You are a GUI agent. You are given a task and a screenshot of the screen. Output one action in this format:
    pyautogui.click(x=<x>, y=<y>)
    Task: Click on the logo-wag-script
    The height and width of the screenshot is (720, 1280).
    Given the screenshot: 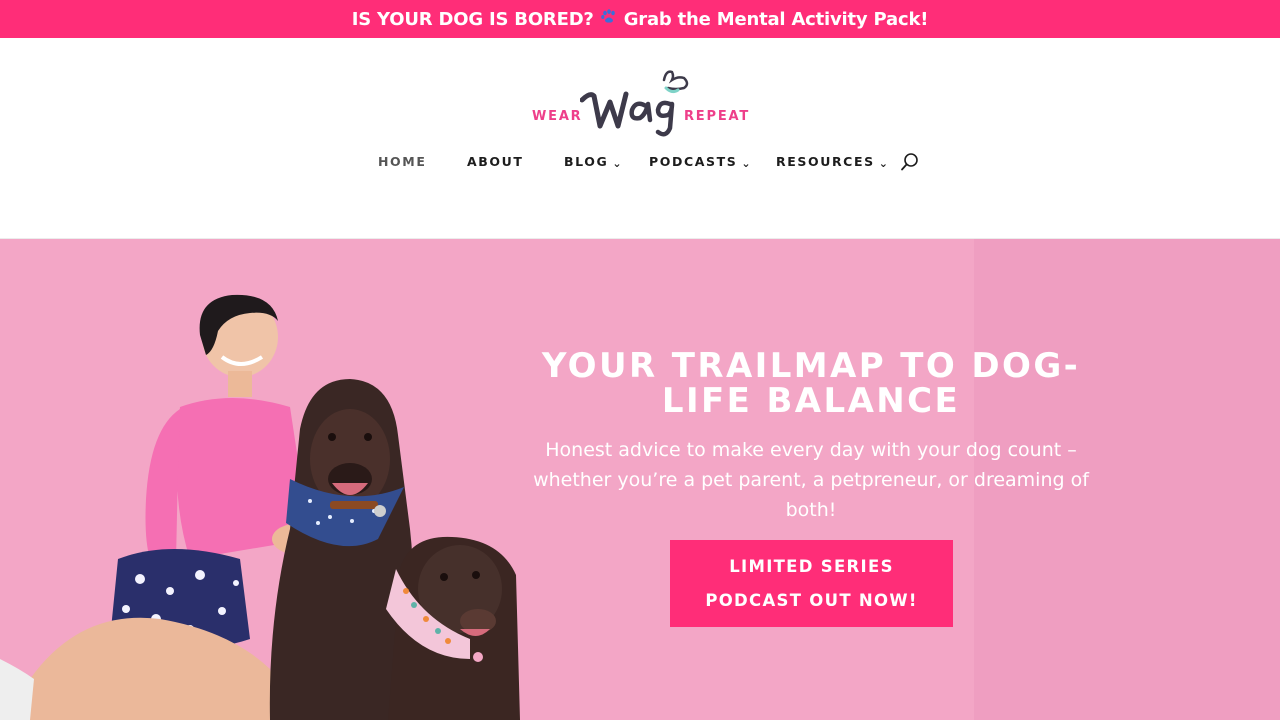 What is the action you would take?
    pyautogui.click(x=634, y=103)
    